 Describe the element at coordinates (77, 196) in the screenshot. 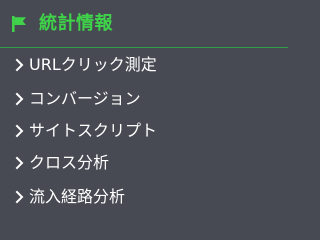

I see `menu-item-label: 流入経路分析` at that location.